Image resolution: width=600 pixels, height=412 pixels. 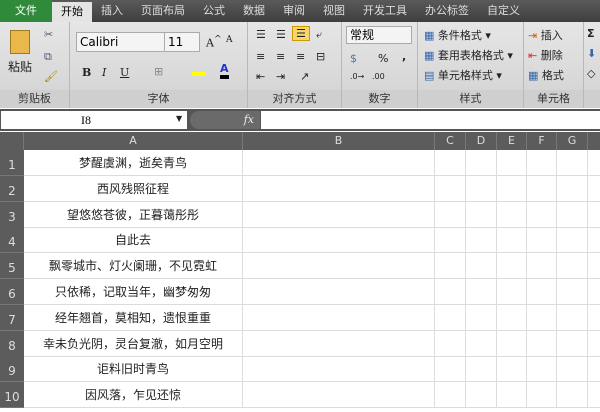 What do you see at coordinates (179, 118) in the screenshot?
I see `name-box-dropdown-icon: ▼` at bounding box center [179, 118].